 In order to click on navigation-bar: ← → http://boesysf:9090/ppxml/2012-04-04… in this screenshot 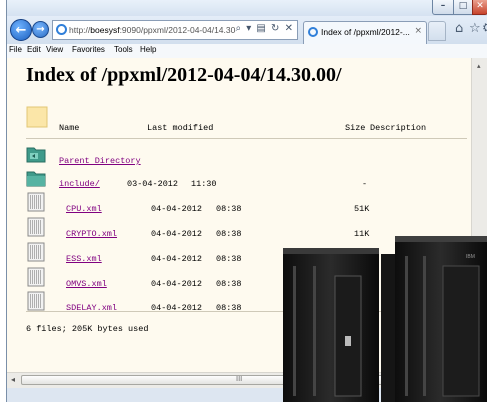, I will do `click(247, 30)`.